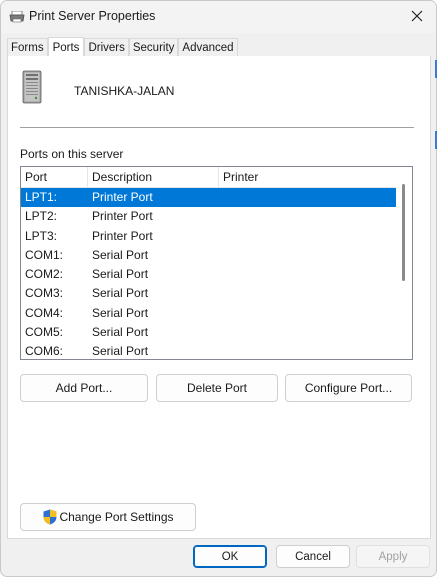  I want to click on cancel-button: Cancel, so click(313, 556).